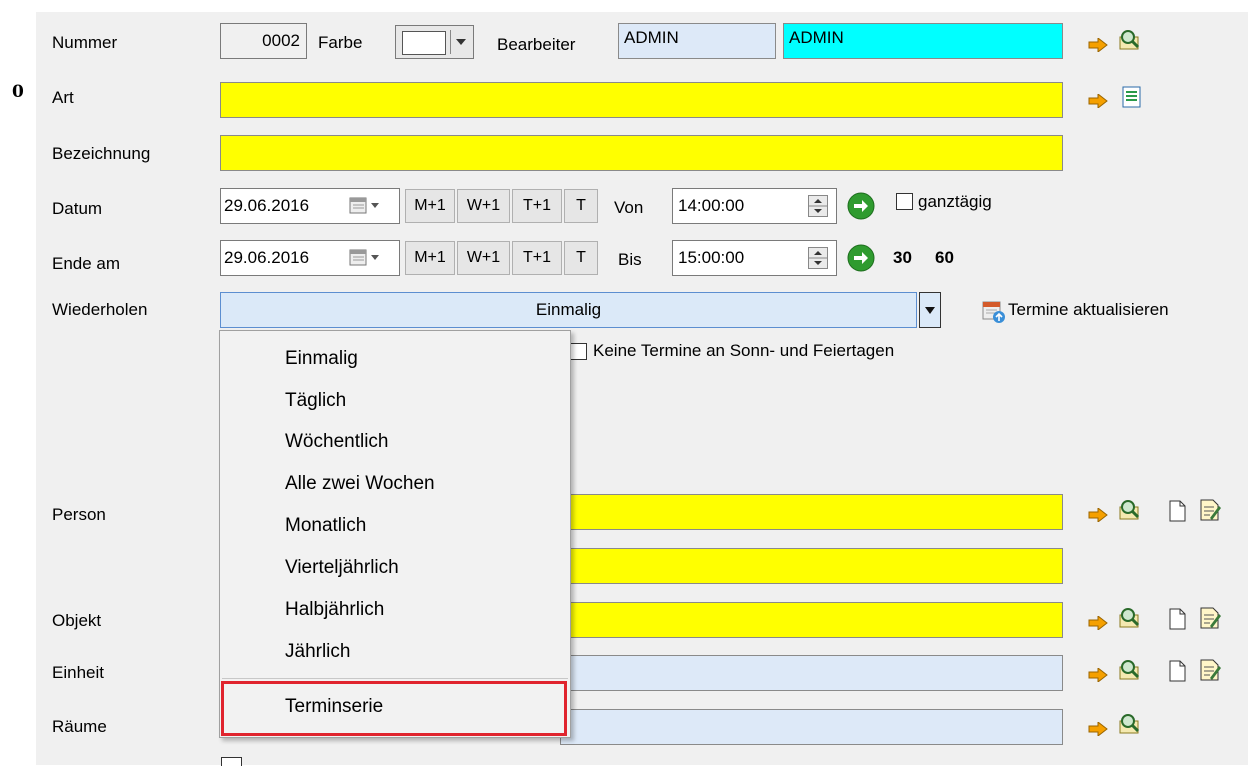 Image resolution: width=1248 pixels, height=766 pixels. I want to click on bezeichnung-label: Bezeichnung, so click(101, 153).